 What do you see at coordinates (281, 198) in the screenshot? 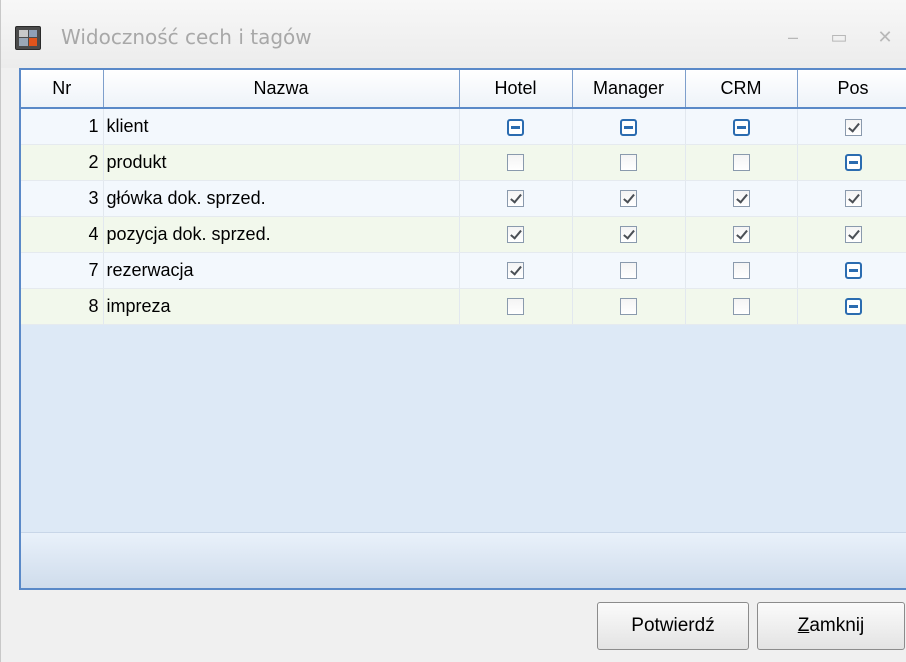
I see `cell-nazwa: główka dok. sprzed.` at bounding box center [281, 198].